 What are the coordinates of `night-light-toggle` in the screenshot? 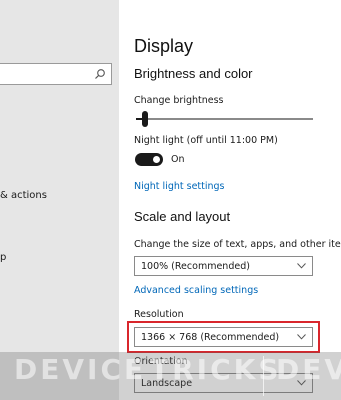 It's located at (149, 159).